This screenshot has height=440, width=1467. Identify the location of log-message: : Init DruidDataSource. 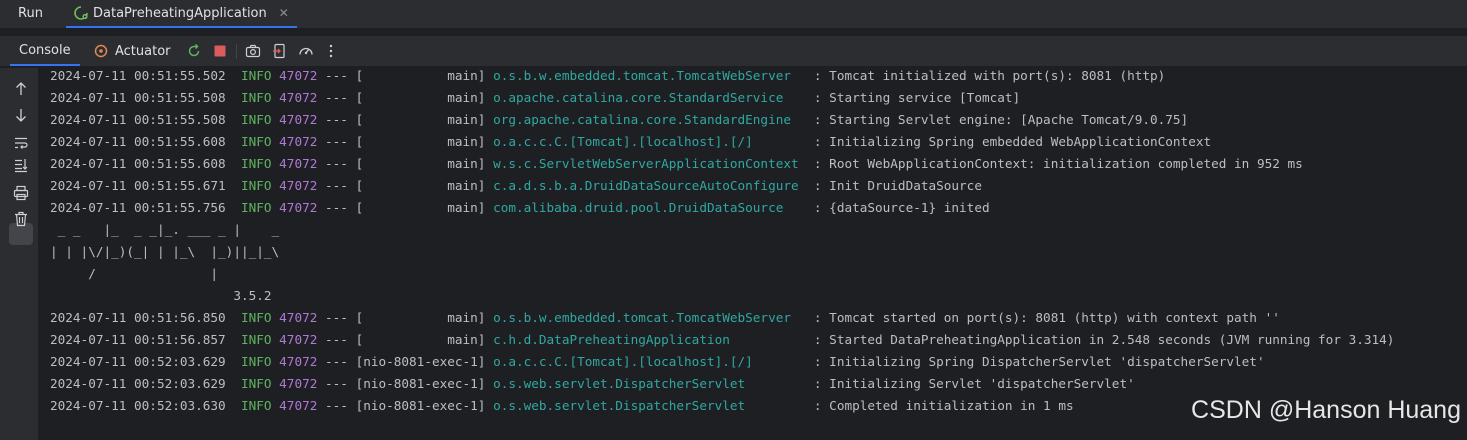
(897, 185).